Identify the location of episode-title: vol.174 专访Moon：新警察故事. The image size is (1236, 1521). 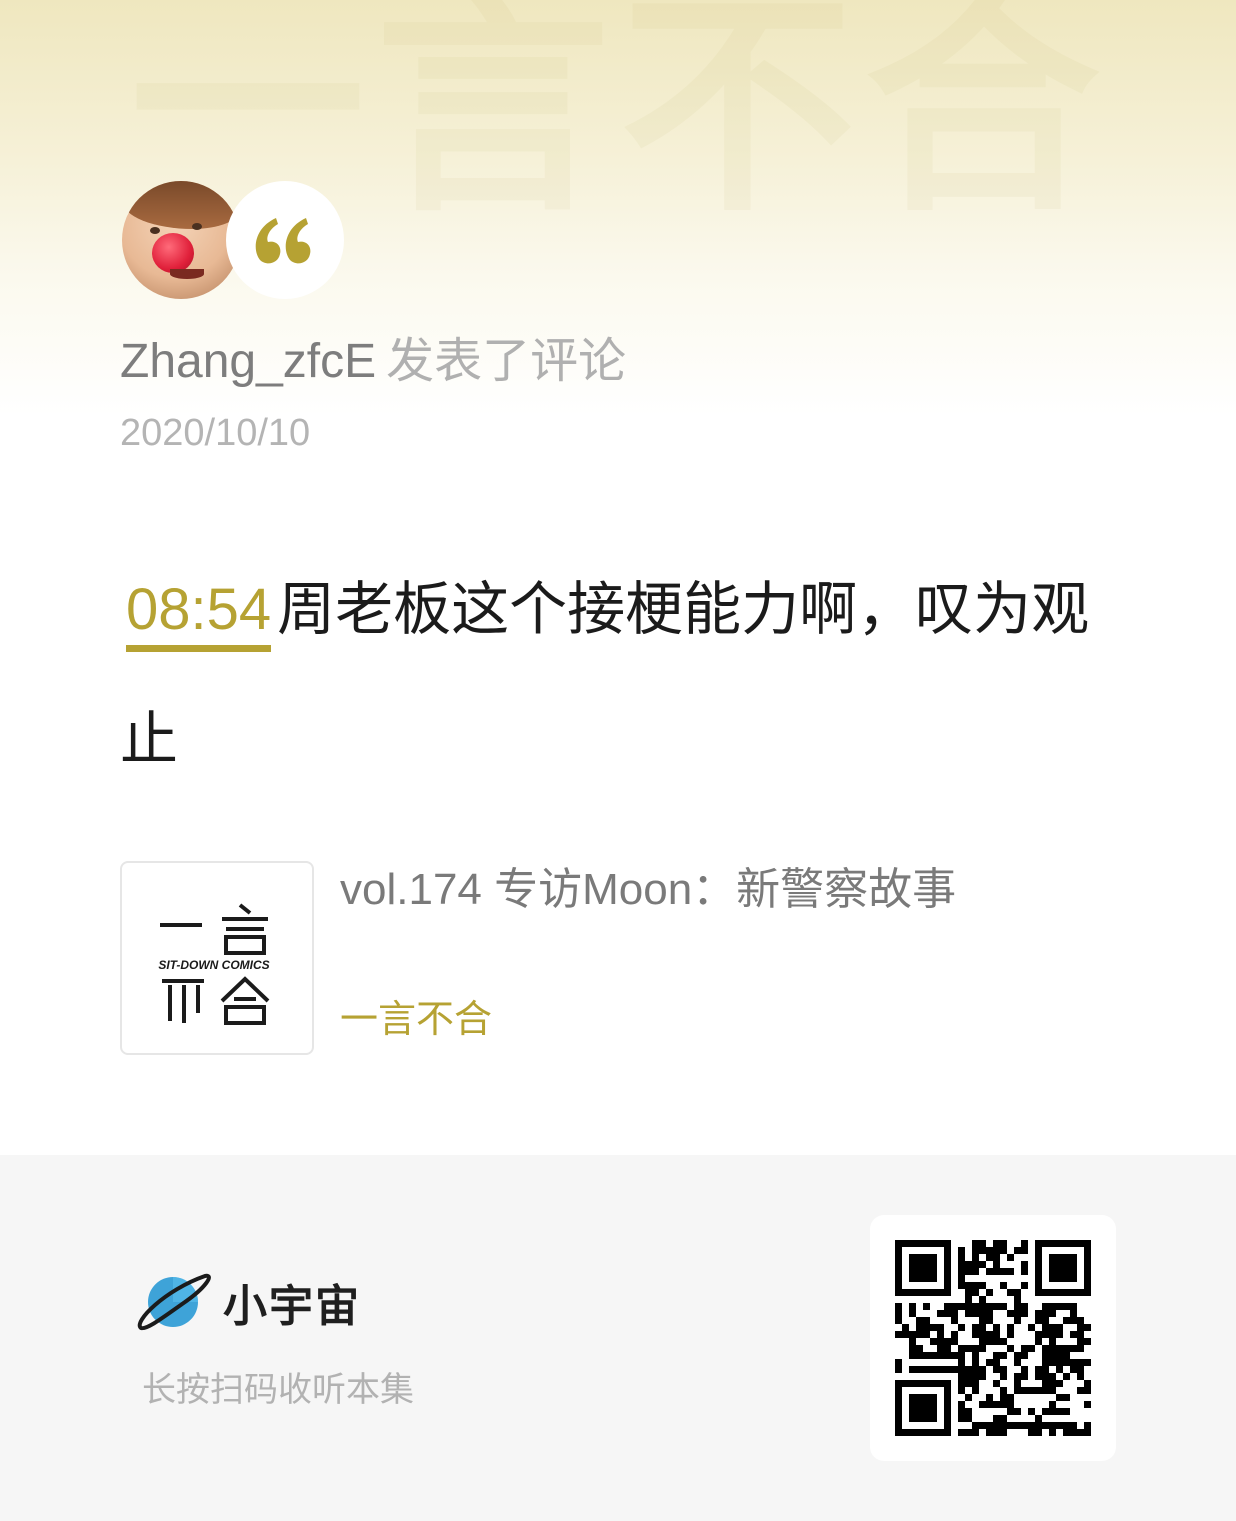
(648, 890).